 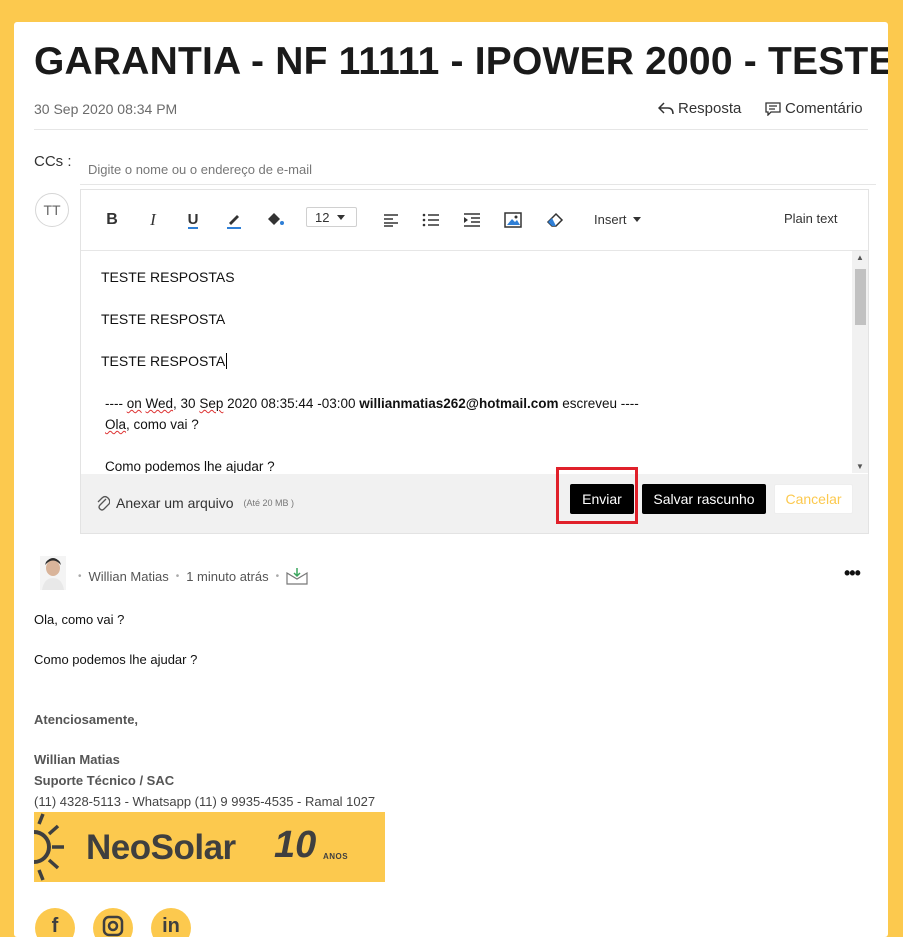 I want to click on cc-input, so click(x=478, y=169).